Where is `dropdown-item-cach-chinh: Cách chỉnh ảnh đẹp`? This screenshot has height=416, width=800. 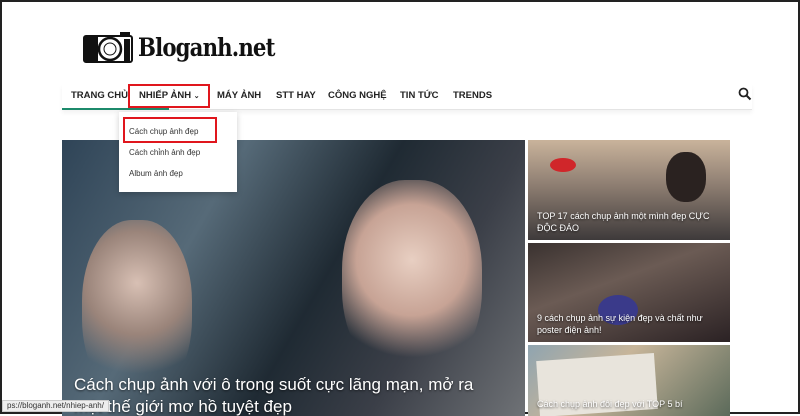 dropdown-item-cach-chinh: Cách chỉnh ảnh đẹp is located at coordinates (164, 152).